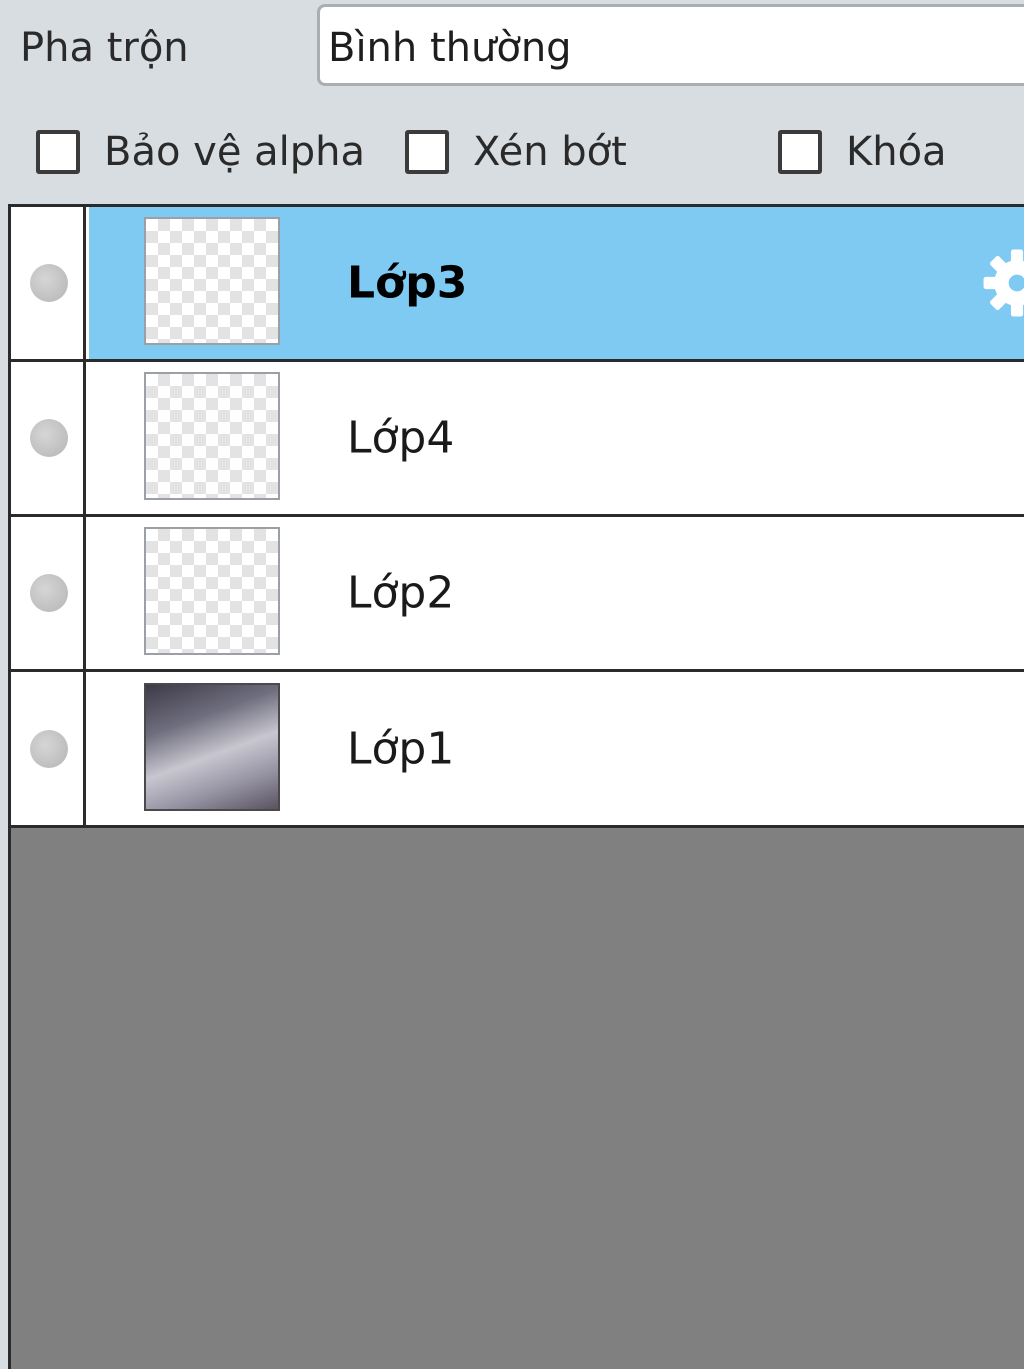 The height and width of the screenshot is (1369, 1024). I want to click on layer-row: Lớp3, so click(517, 281).